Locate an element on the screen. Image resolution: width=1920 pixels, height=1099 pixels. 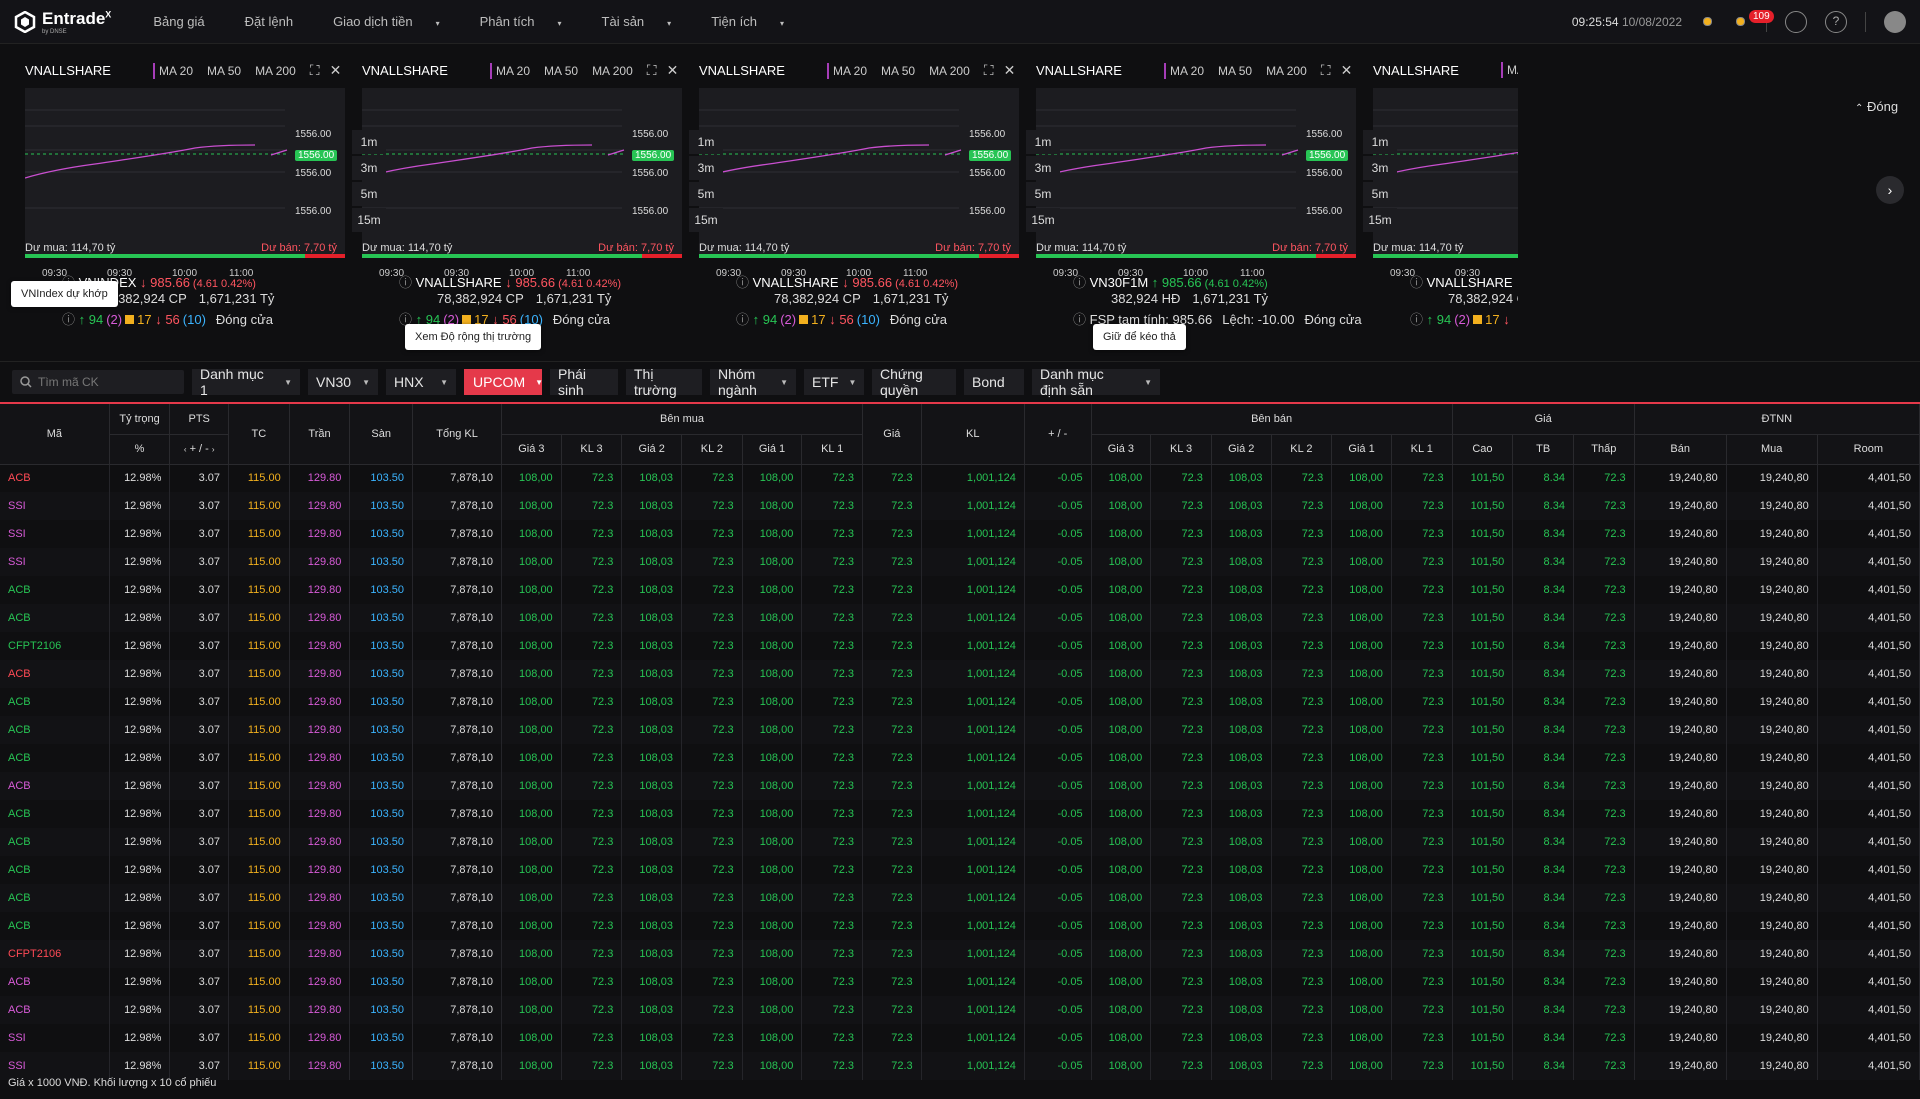
nav-item: Đặt lệnh is located at coordinates (269, 21).